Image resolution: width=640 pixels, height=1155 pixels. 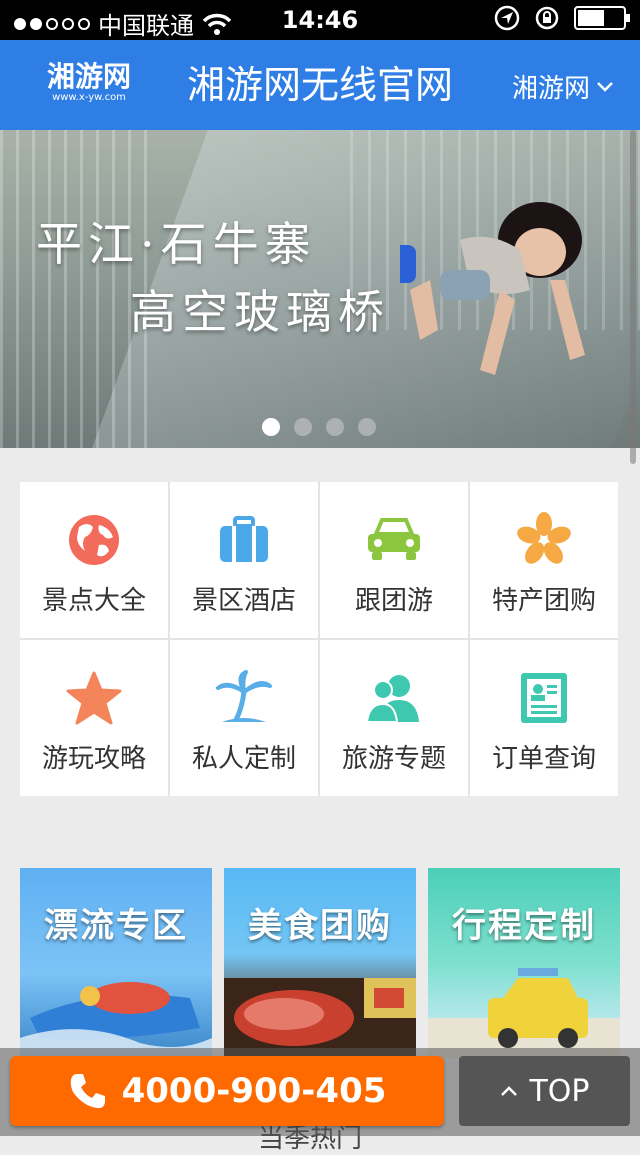 What do you see at coordinates (93, 601) in the screenshot?
I see `grid-item-label: 景点大全` at bounding box center [93, 601].